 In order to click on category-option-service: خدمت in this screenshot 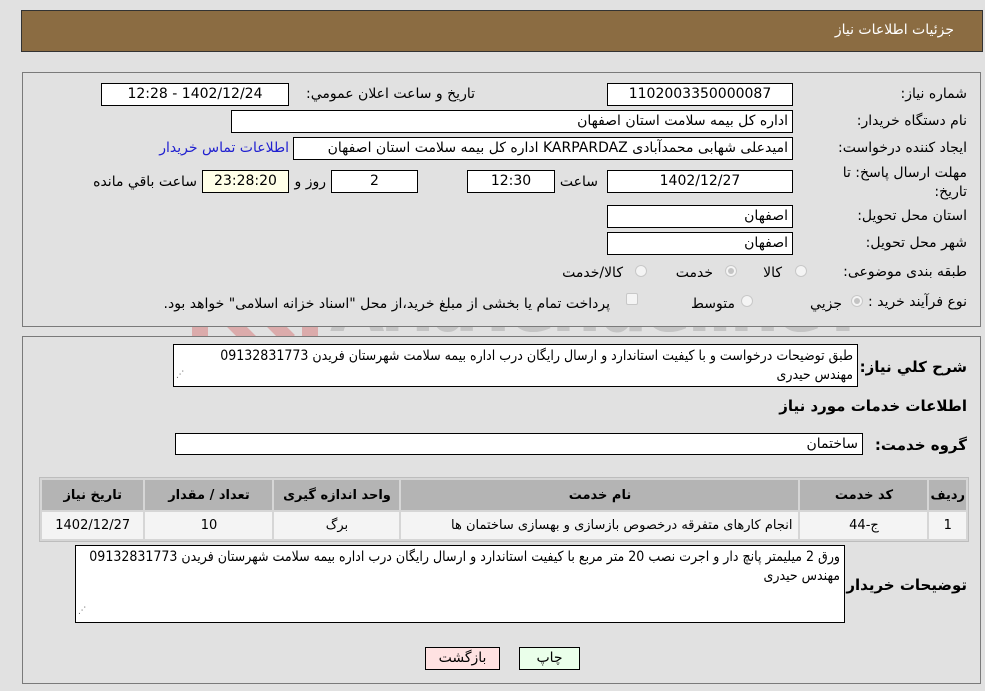, I will do `click(694, 273)`.